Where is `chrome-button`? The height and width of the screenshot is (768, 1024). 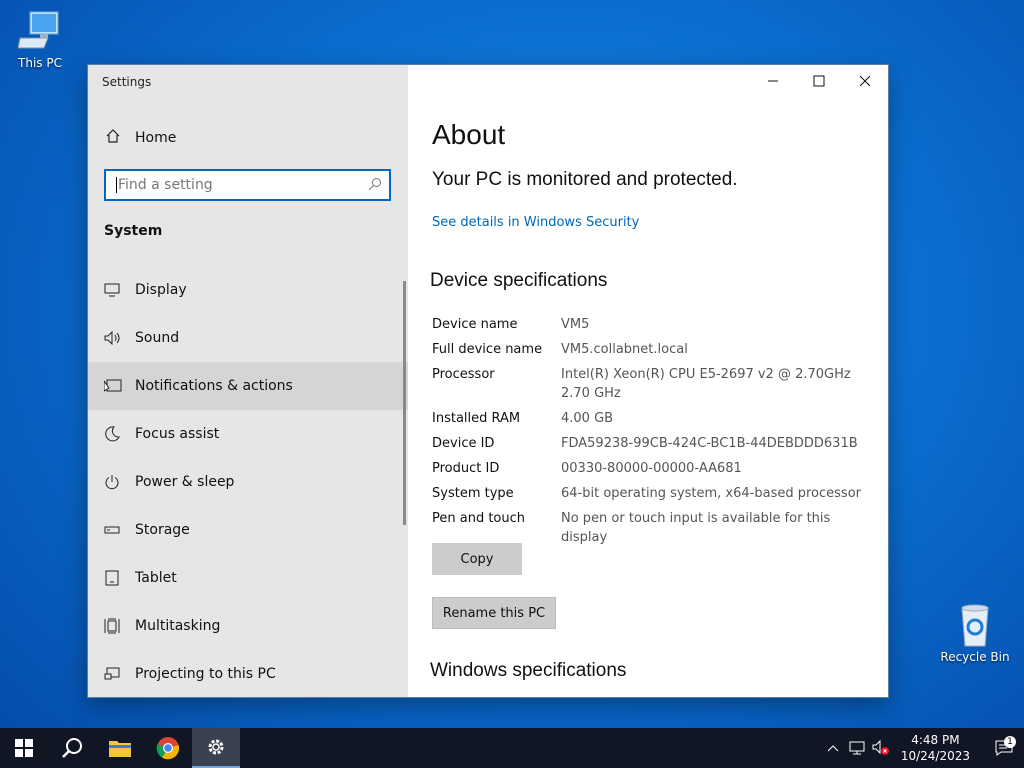
chrome-button is located at coordinates (168, 748).